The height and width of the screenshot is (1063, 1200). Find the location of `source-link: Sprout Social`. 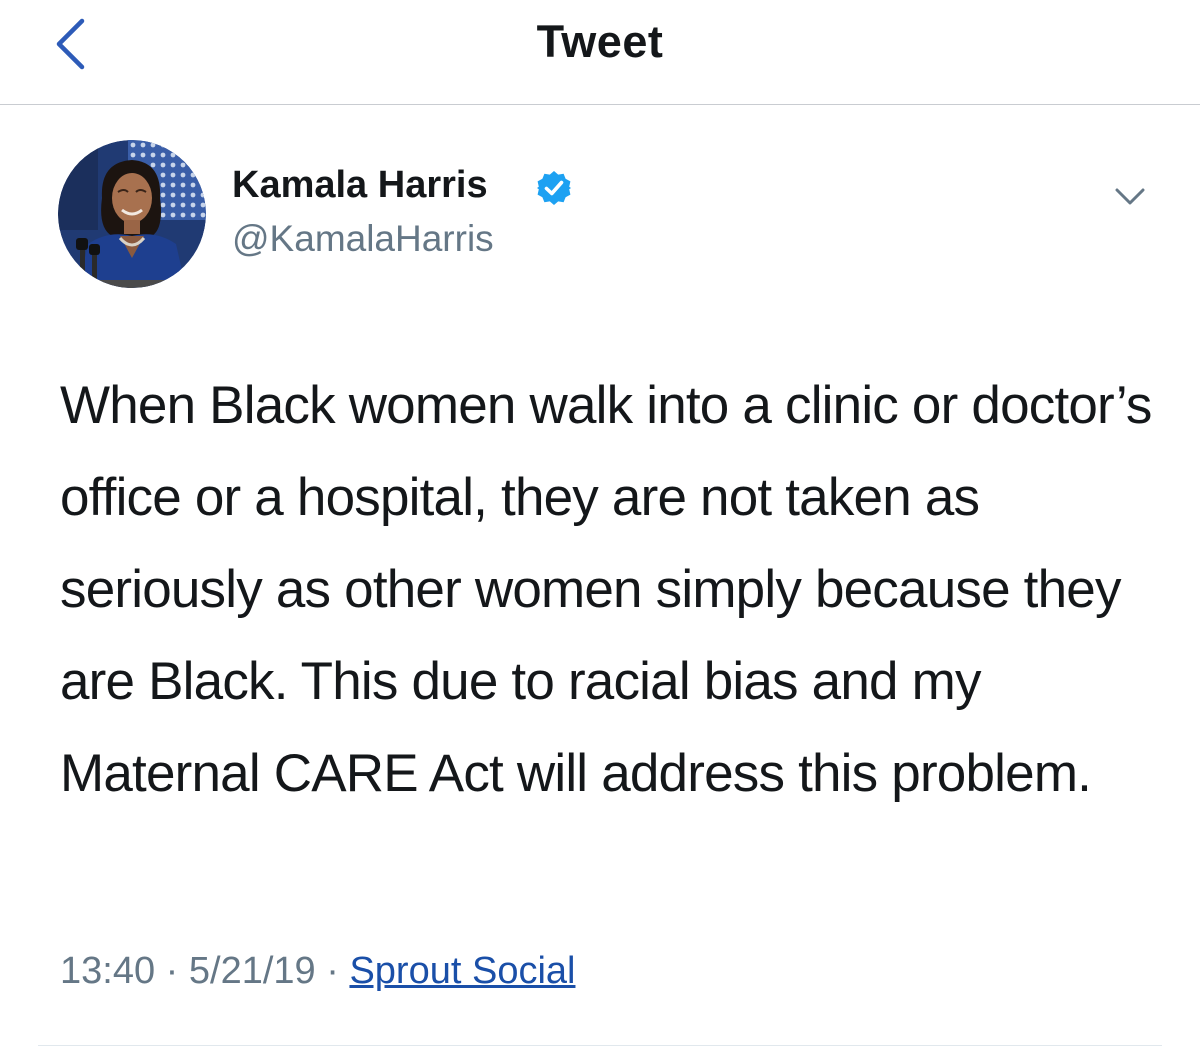

source-link: Sprout Social is located at coordinates (462, 971).